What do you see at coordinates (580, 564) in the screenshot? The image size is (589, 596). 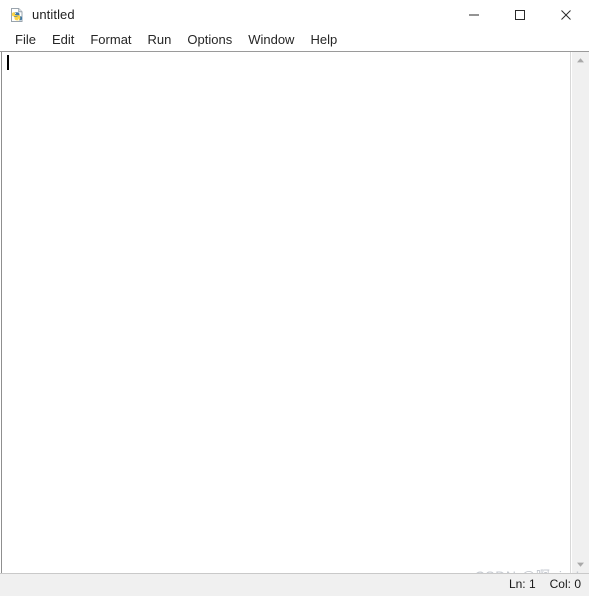 I see `scroll-down-button` at bounding box center [580, 564].